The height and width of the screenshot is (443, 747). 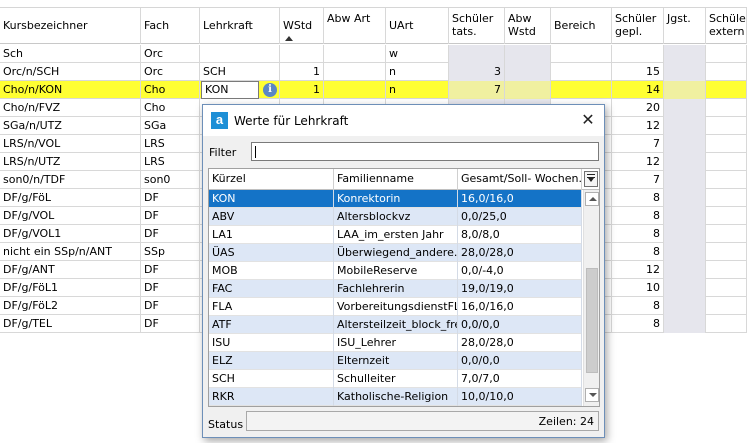 I want to click on cell-kursbezeichner: Cho/n/KON, so click(x=70, y=90).